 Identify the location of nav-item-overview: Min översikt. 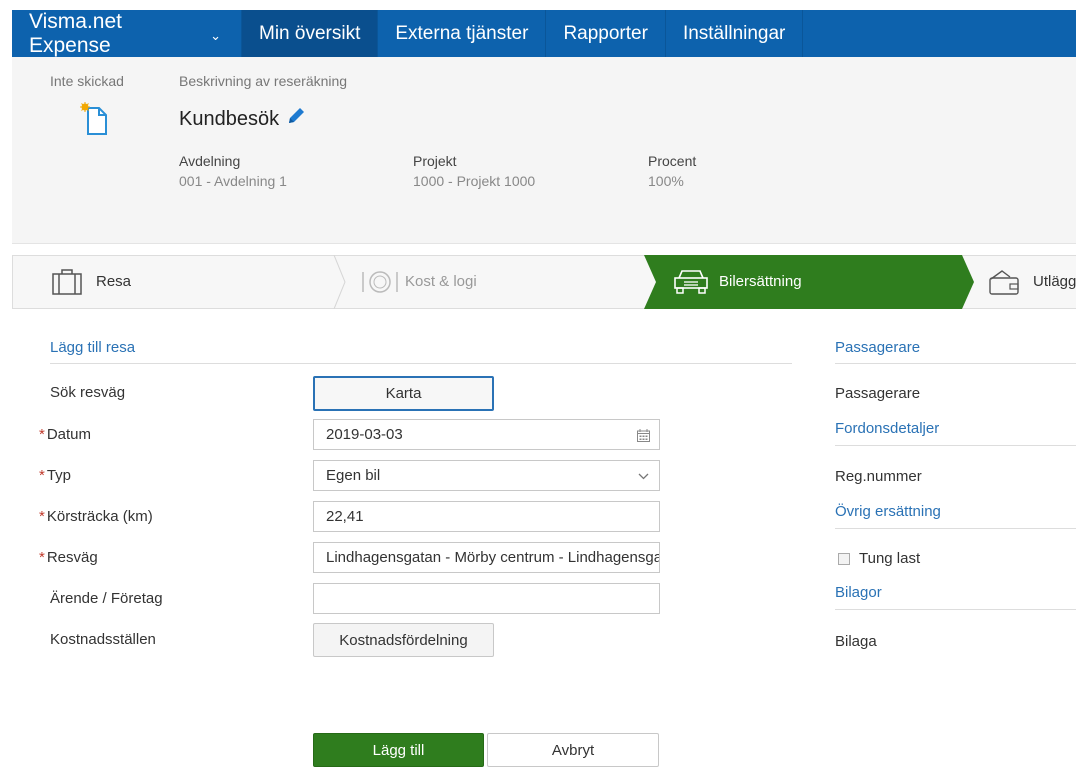
(310, 33).